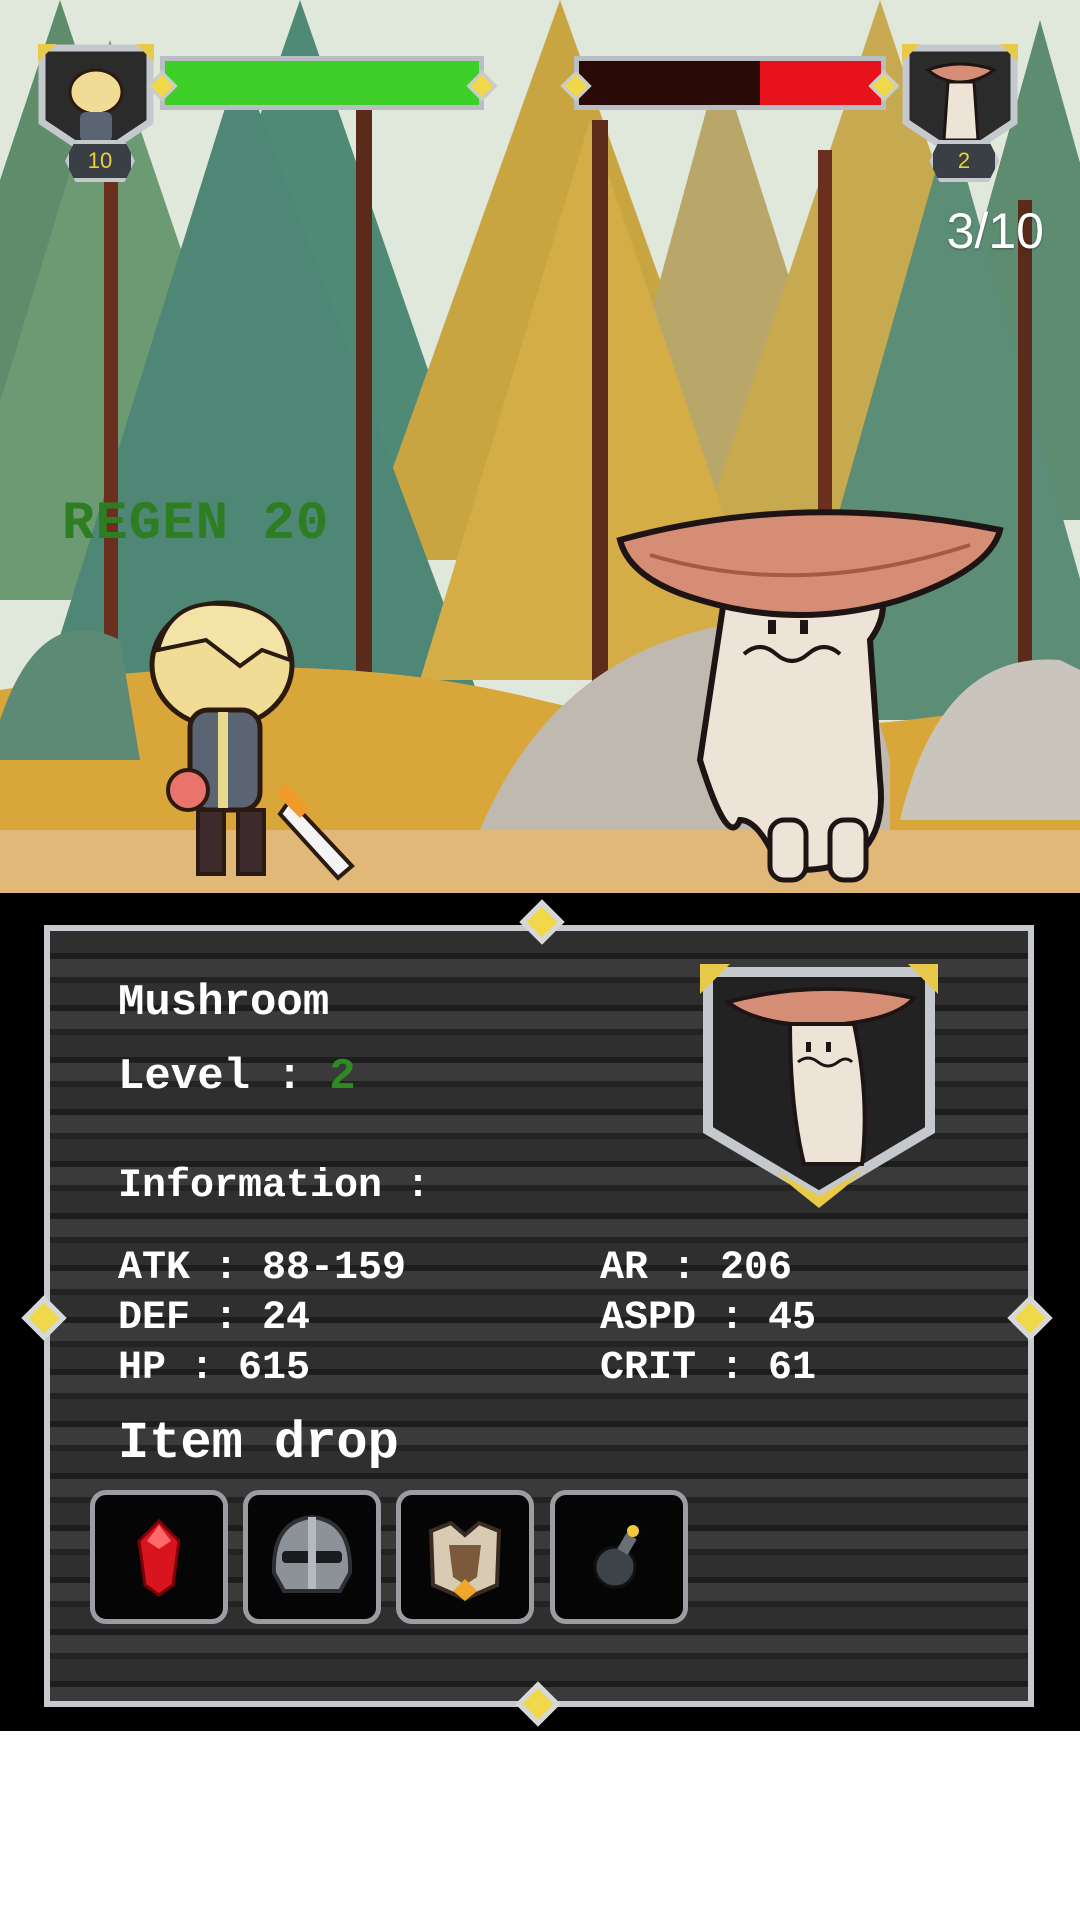  I want to click on red-gem-icon, so click(159, 1557).